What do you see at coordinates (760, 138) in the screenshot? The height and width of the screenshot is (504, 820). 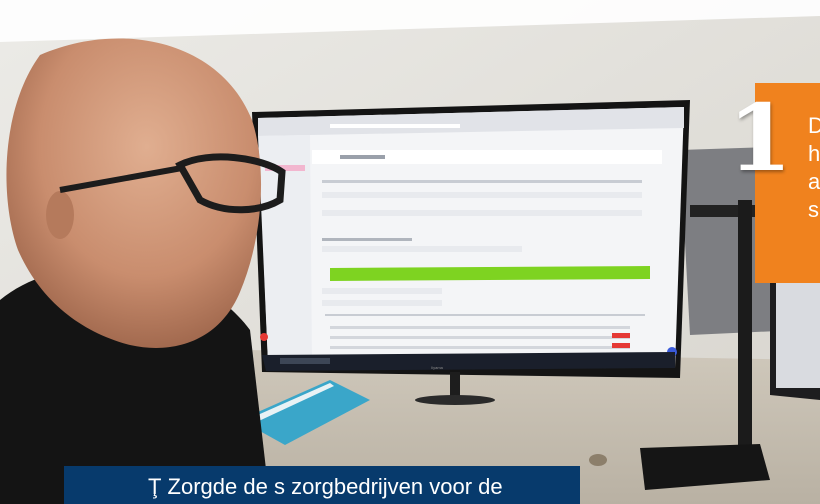 I see `step-number: 1` at bounding box center [760, 138].